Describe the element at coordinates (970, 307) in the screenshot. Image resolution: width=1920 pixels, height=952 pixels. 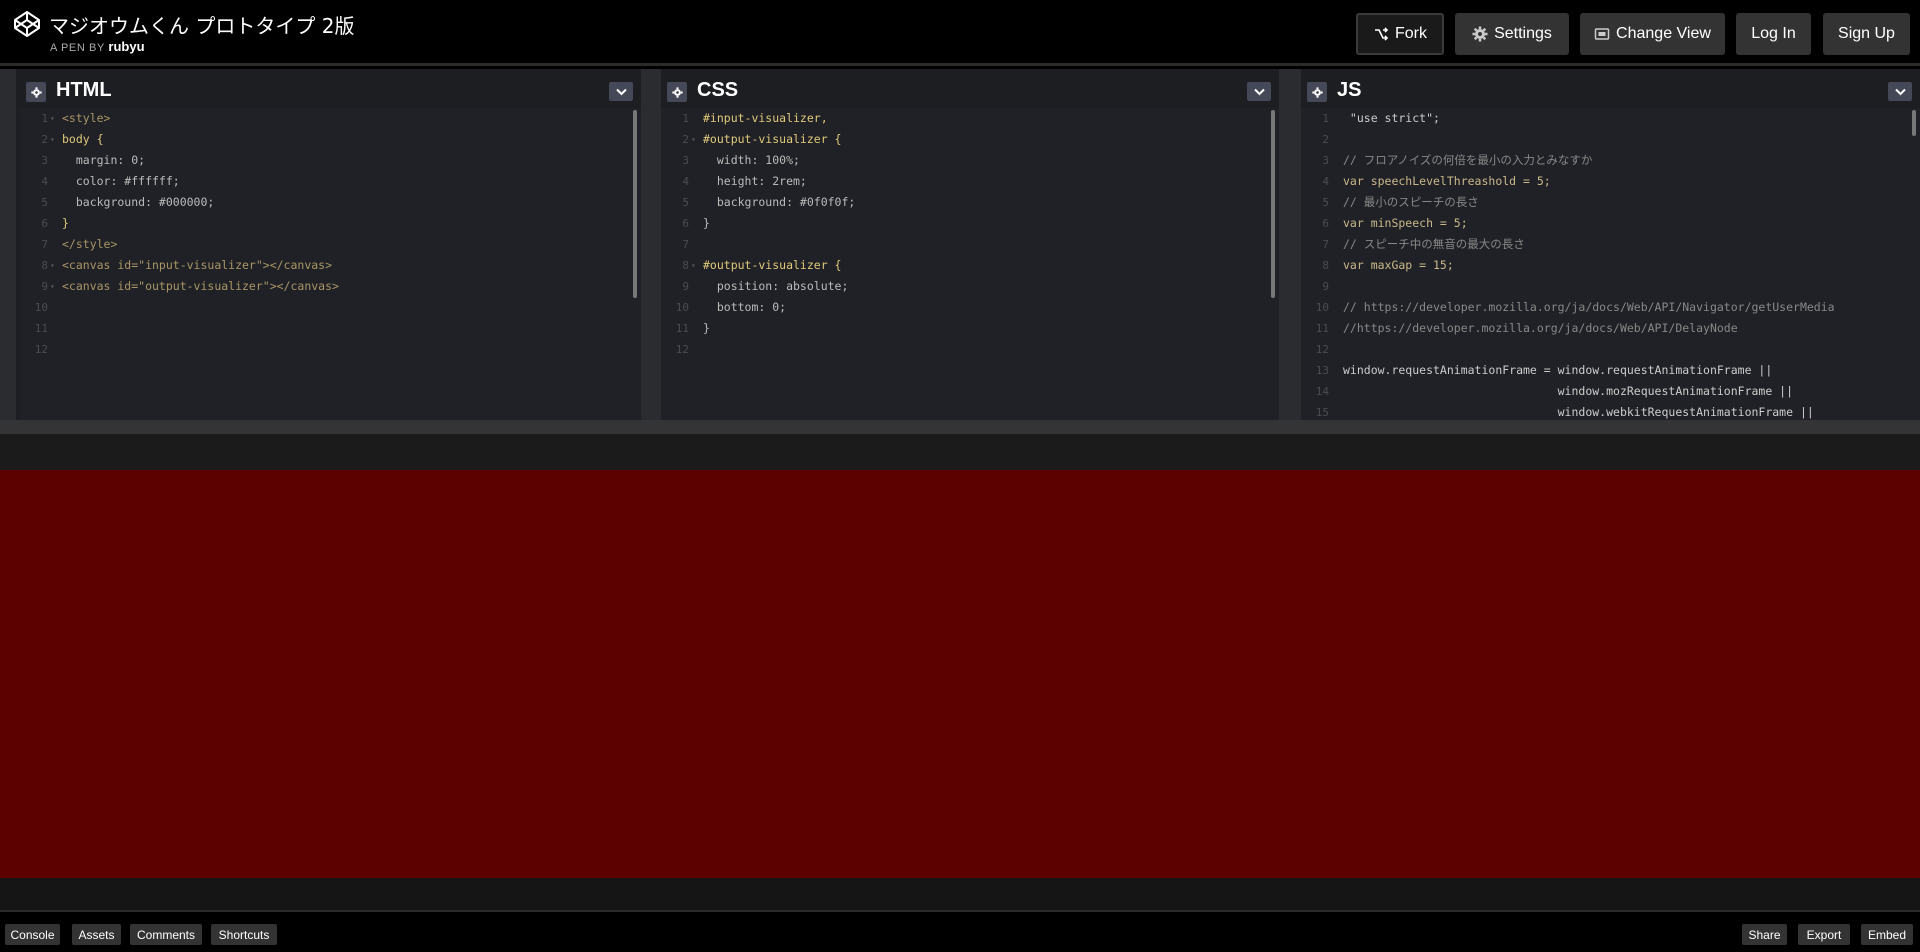
I see `code-line: 10 bottom: 0;` at that location.